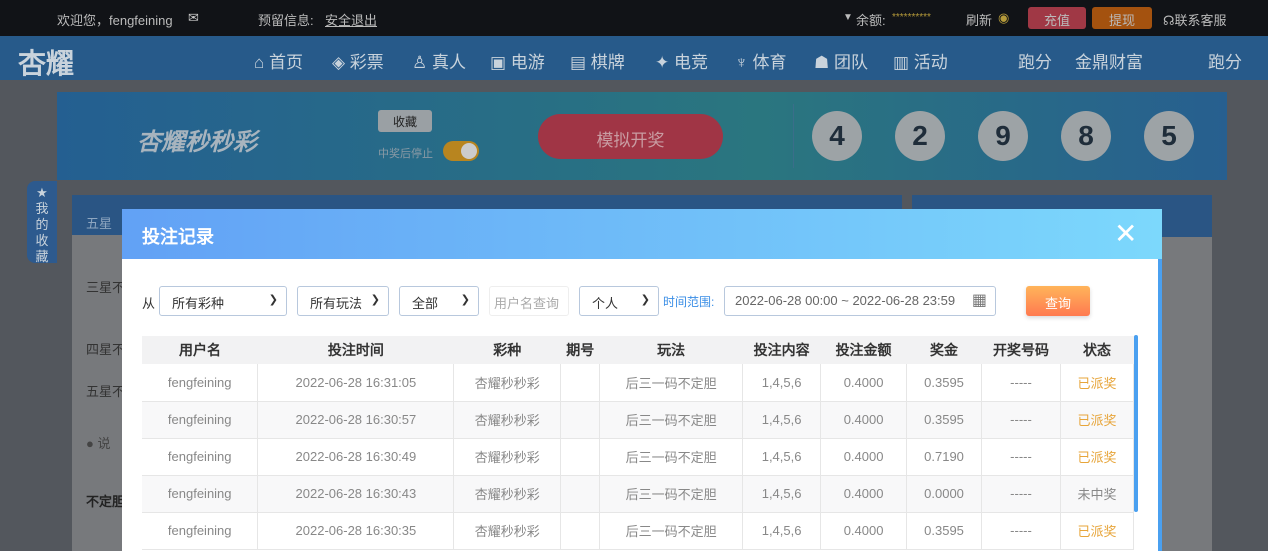 This screenshot has width=1268, height=551. Describe the element at coordinates (356, 420) in the screenshot. I see `table-cell: 2022-06-28 16:30:57` at that location.